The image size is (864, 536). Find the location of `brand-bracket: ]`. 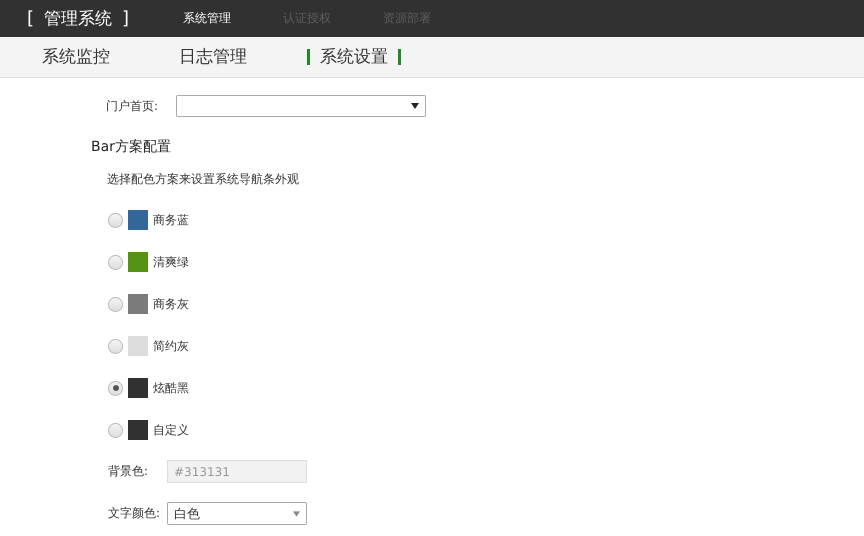

brand-bracket: ] is located at coordinates (126, 18).